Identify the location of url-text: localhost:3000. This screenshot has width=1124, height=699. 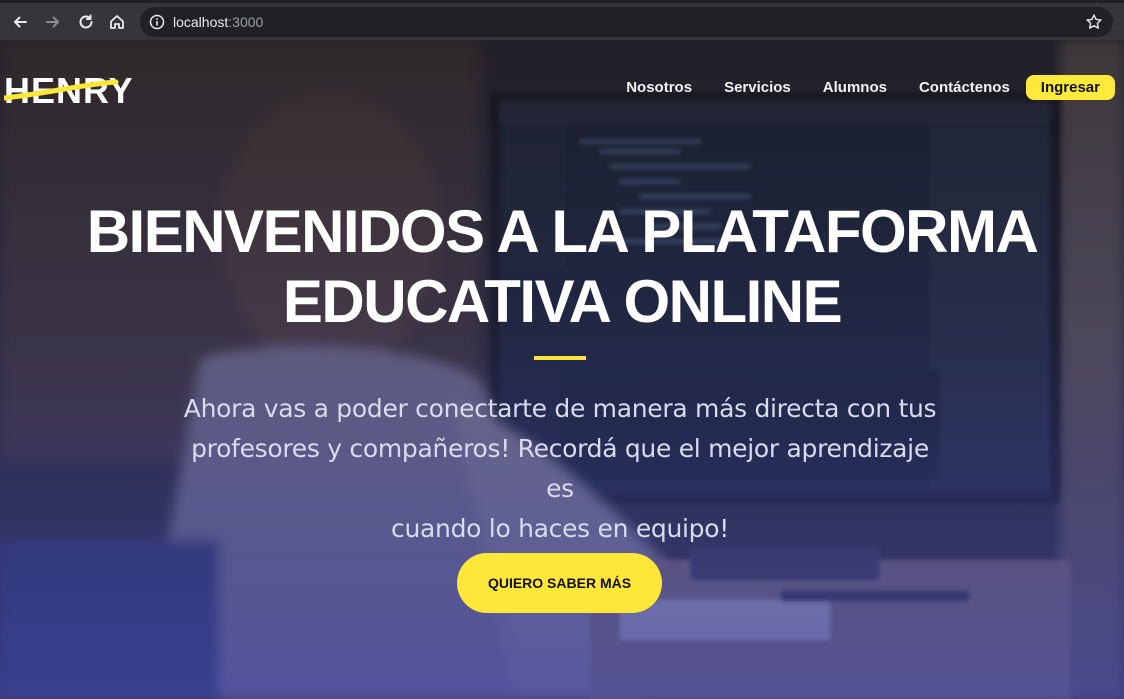
(218, 22).